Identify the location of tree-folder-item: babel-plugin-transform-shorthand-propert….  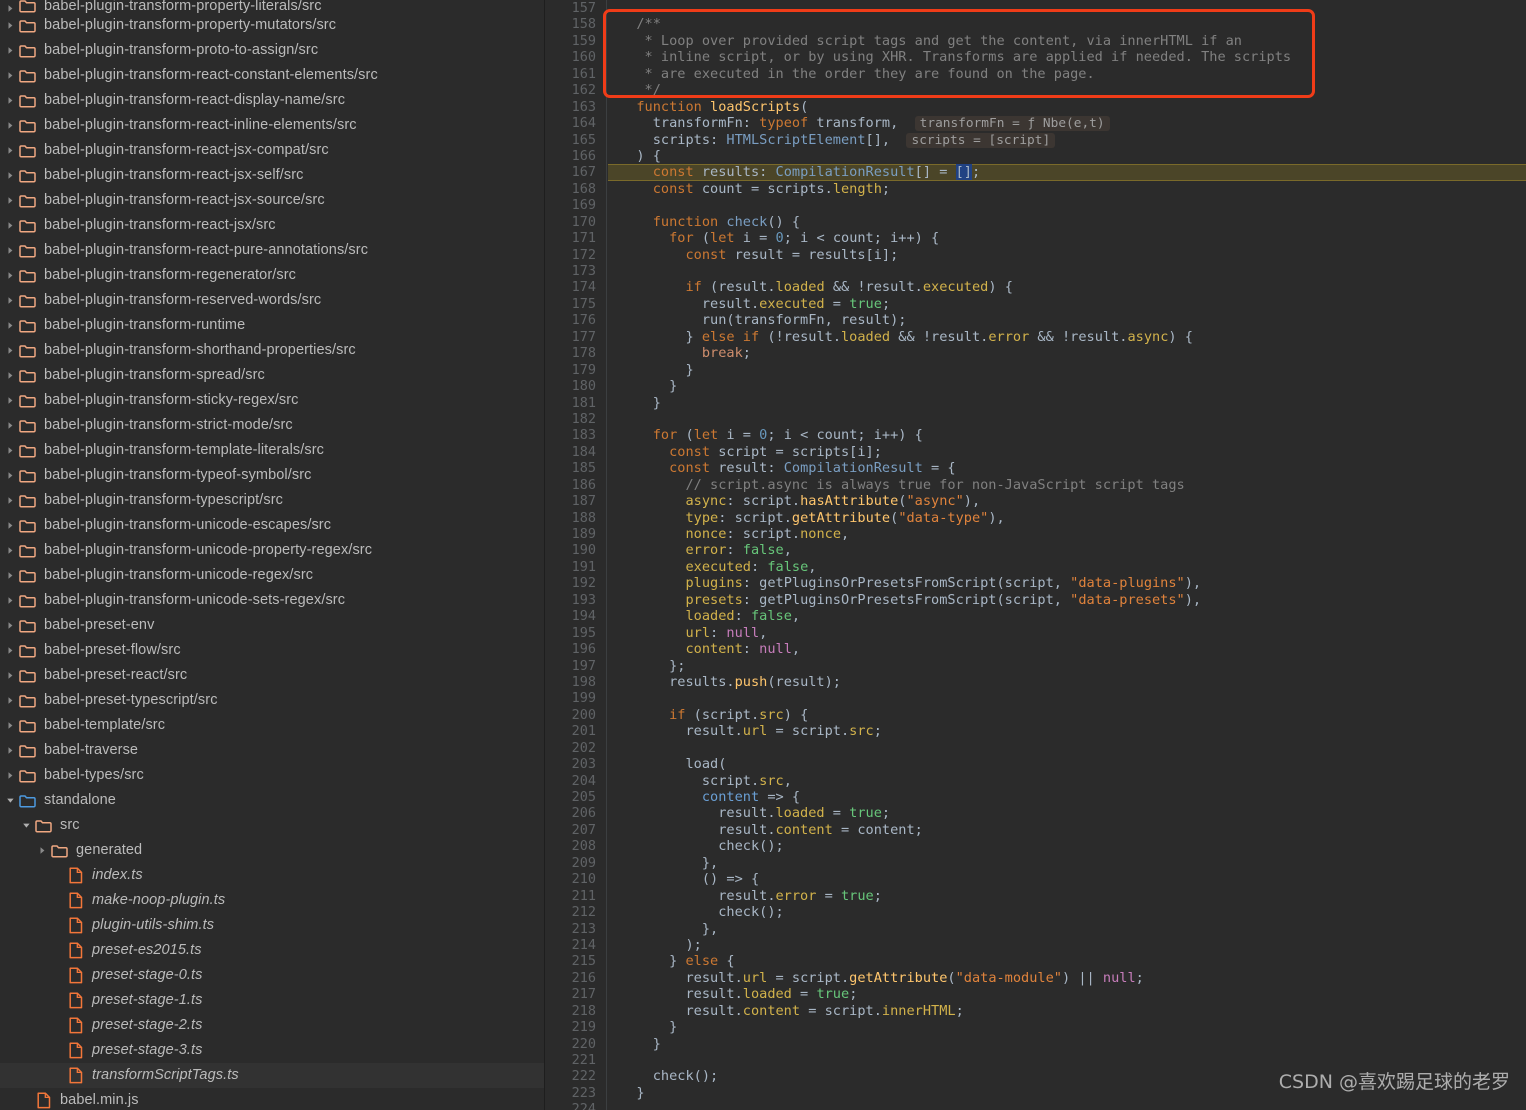
(272, 350).